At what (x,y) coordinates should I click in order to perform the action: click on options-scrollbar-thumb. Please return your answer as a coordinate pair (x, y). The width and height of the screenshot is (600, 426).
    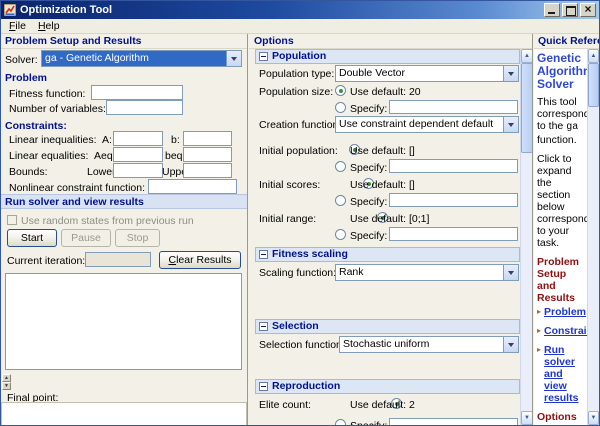
    Looking at the image, I should click on (526, 108).